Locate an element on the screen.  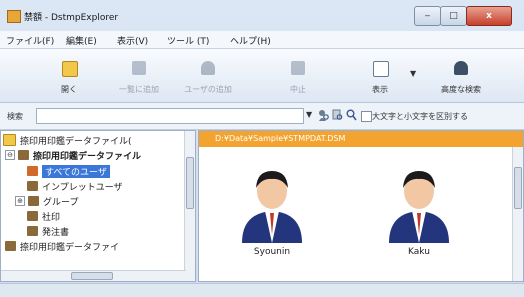
stop-label: 中止 is located at coordinates (298, 89).